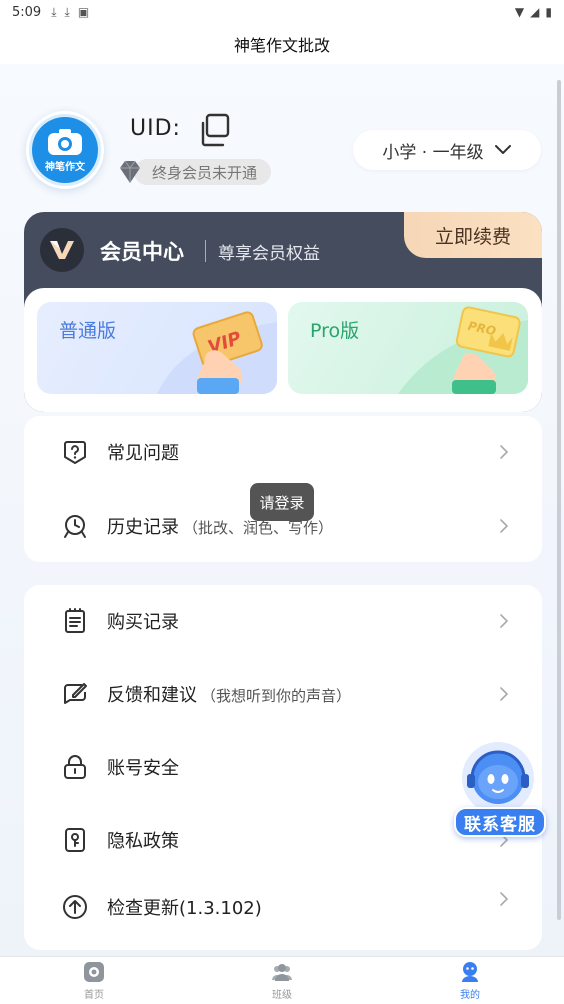 The image size is (564, 1004). Describe the element at coordinates (27, 12) in the screenshot. I see `status-time: 5:09` at that location.